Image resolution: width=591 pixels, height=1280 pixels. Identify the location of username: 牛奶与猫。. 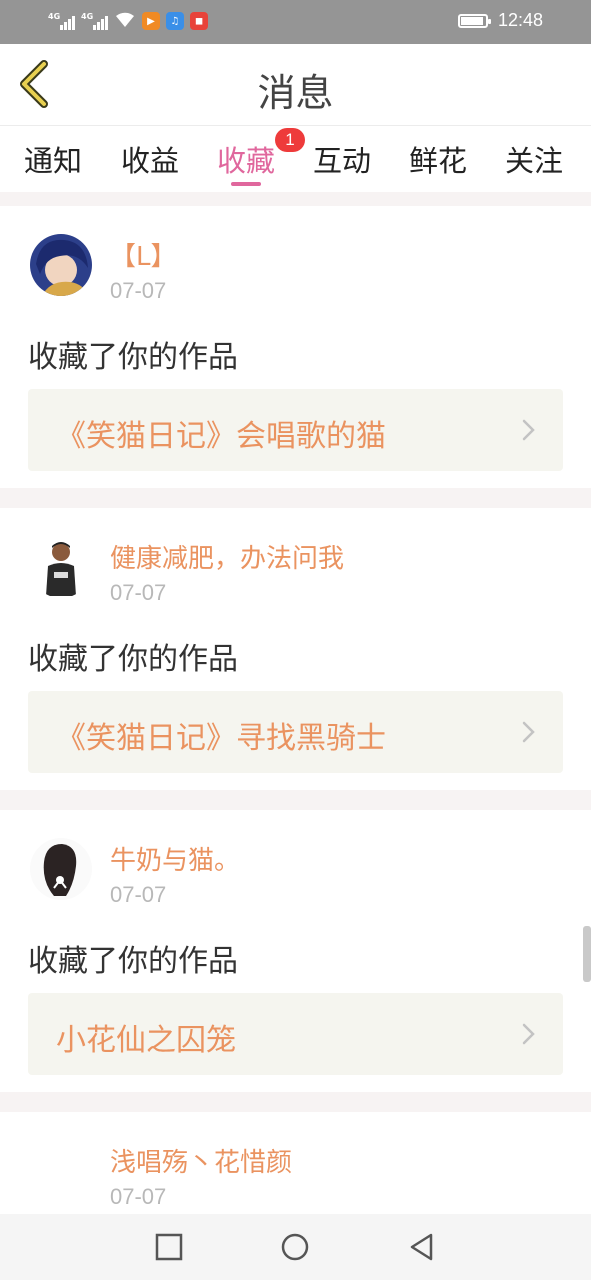
(175, 858).